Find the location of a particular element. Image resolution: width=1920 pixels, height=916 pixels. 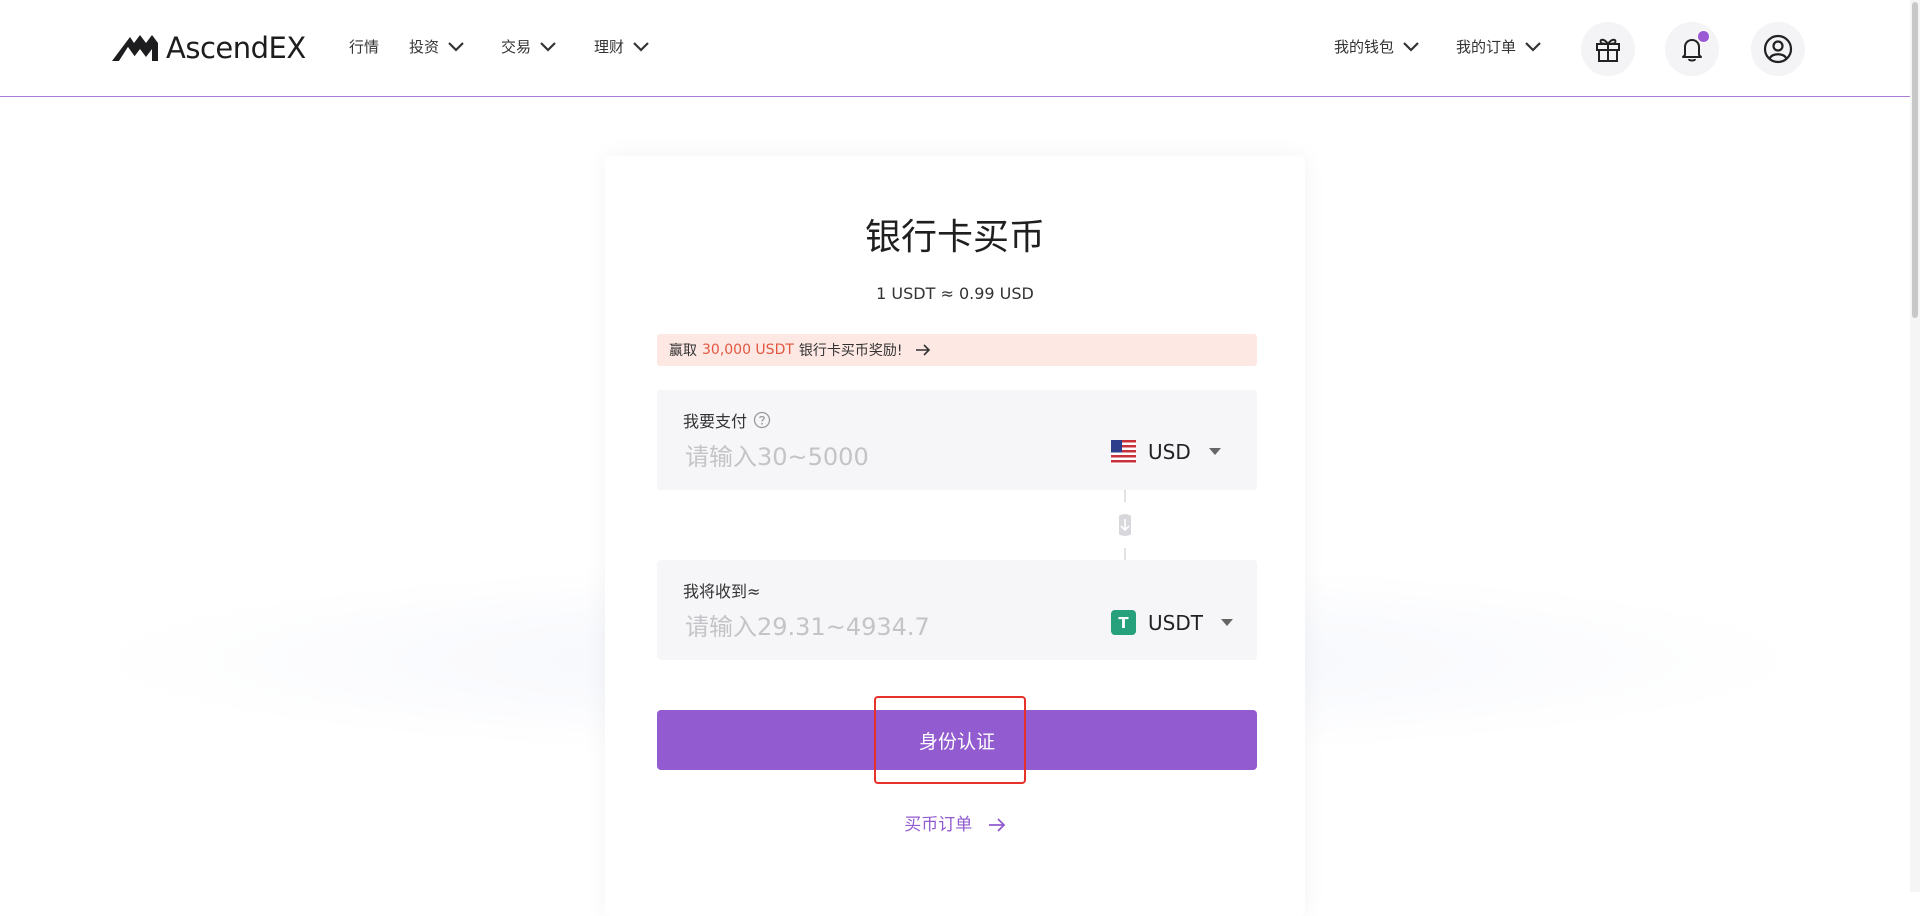

pay-currency-select: USD is located at coordinates (1166, 452).